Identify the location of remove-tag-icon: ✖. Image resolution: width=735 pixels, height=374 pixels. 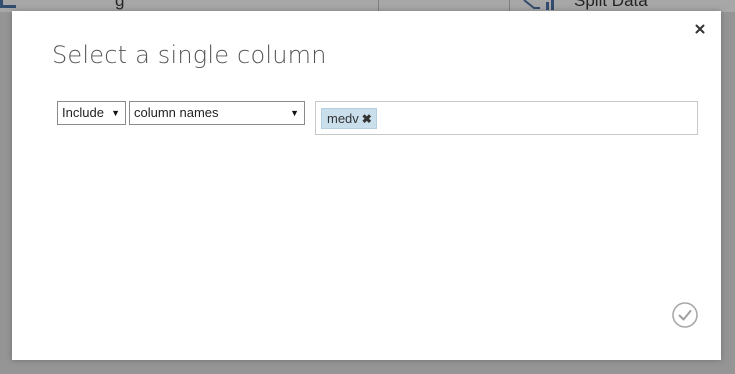
(367, 119).